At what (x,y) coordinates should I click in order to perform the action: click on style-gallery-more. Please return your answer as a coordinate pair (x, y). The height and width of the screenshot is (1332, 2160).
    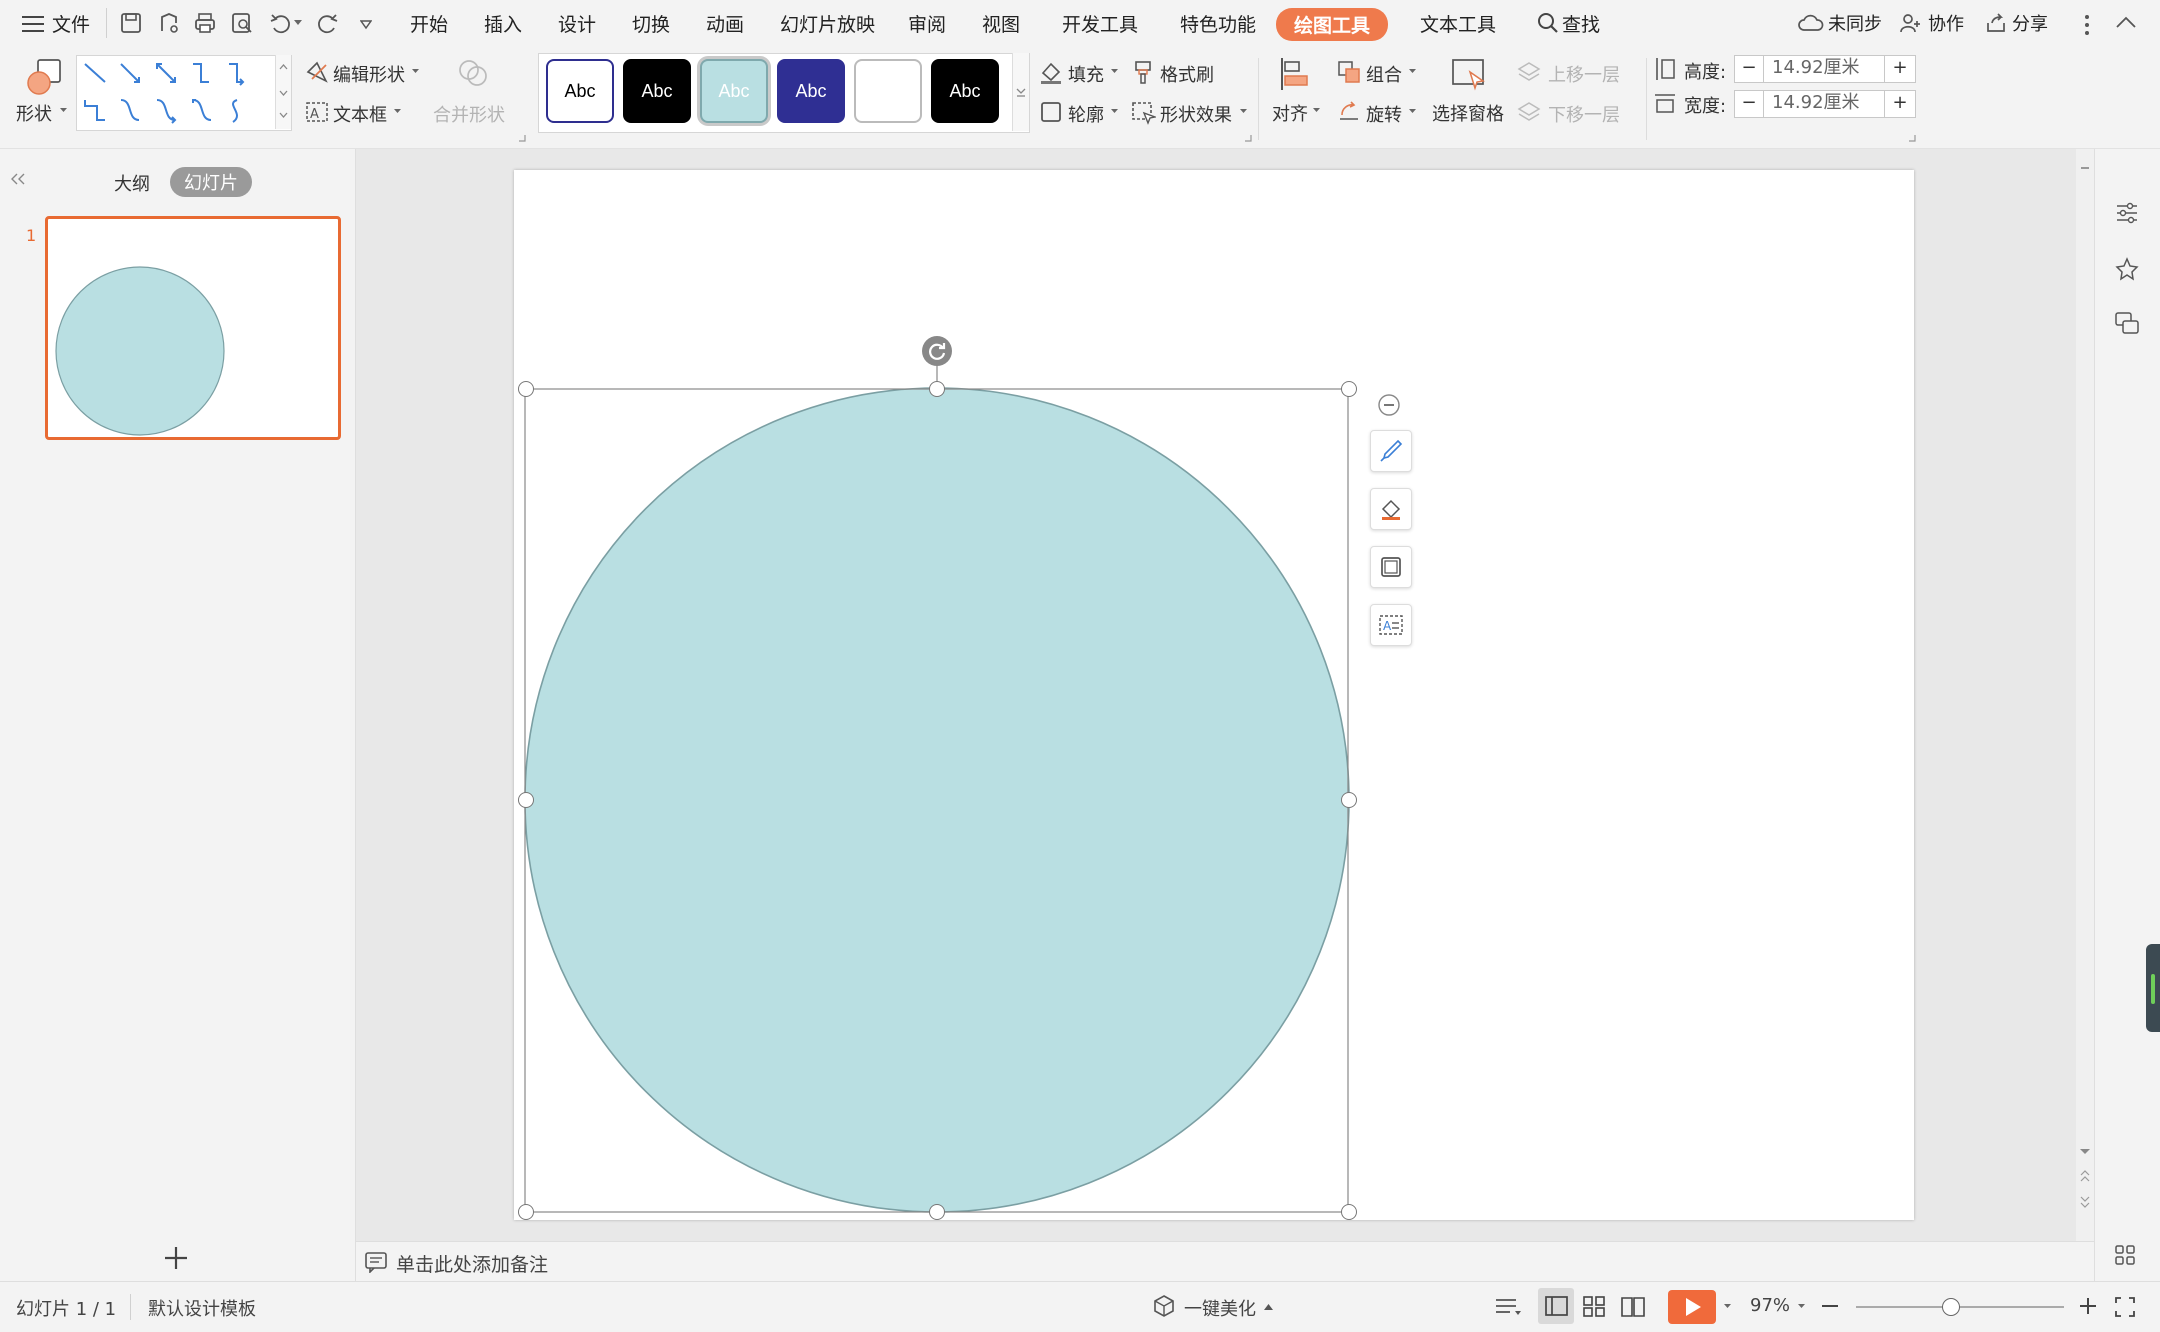
    Looking at the image, I should click on (1020, 92).